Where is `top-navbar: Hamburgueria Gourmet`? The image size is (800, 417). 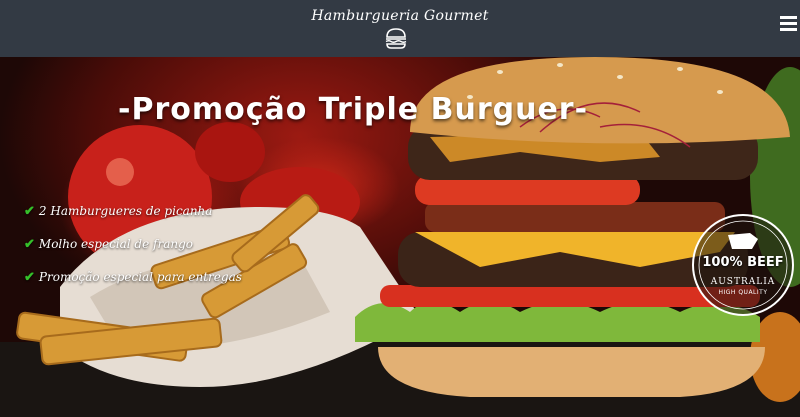
top-navbar: Hamburgueria Gourmet is located at coordinates (400, 28).